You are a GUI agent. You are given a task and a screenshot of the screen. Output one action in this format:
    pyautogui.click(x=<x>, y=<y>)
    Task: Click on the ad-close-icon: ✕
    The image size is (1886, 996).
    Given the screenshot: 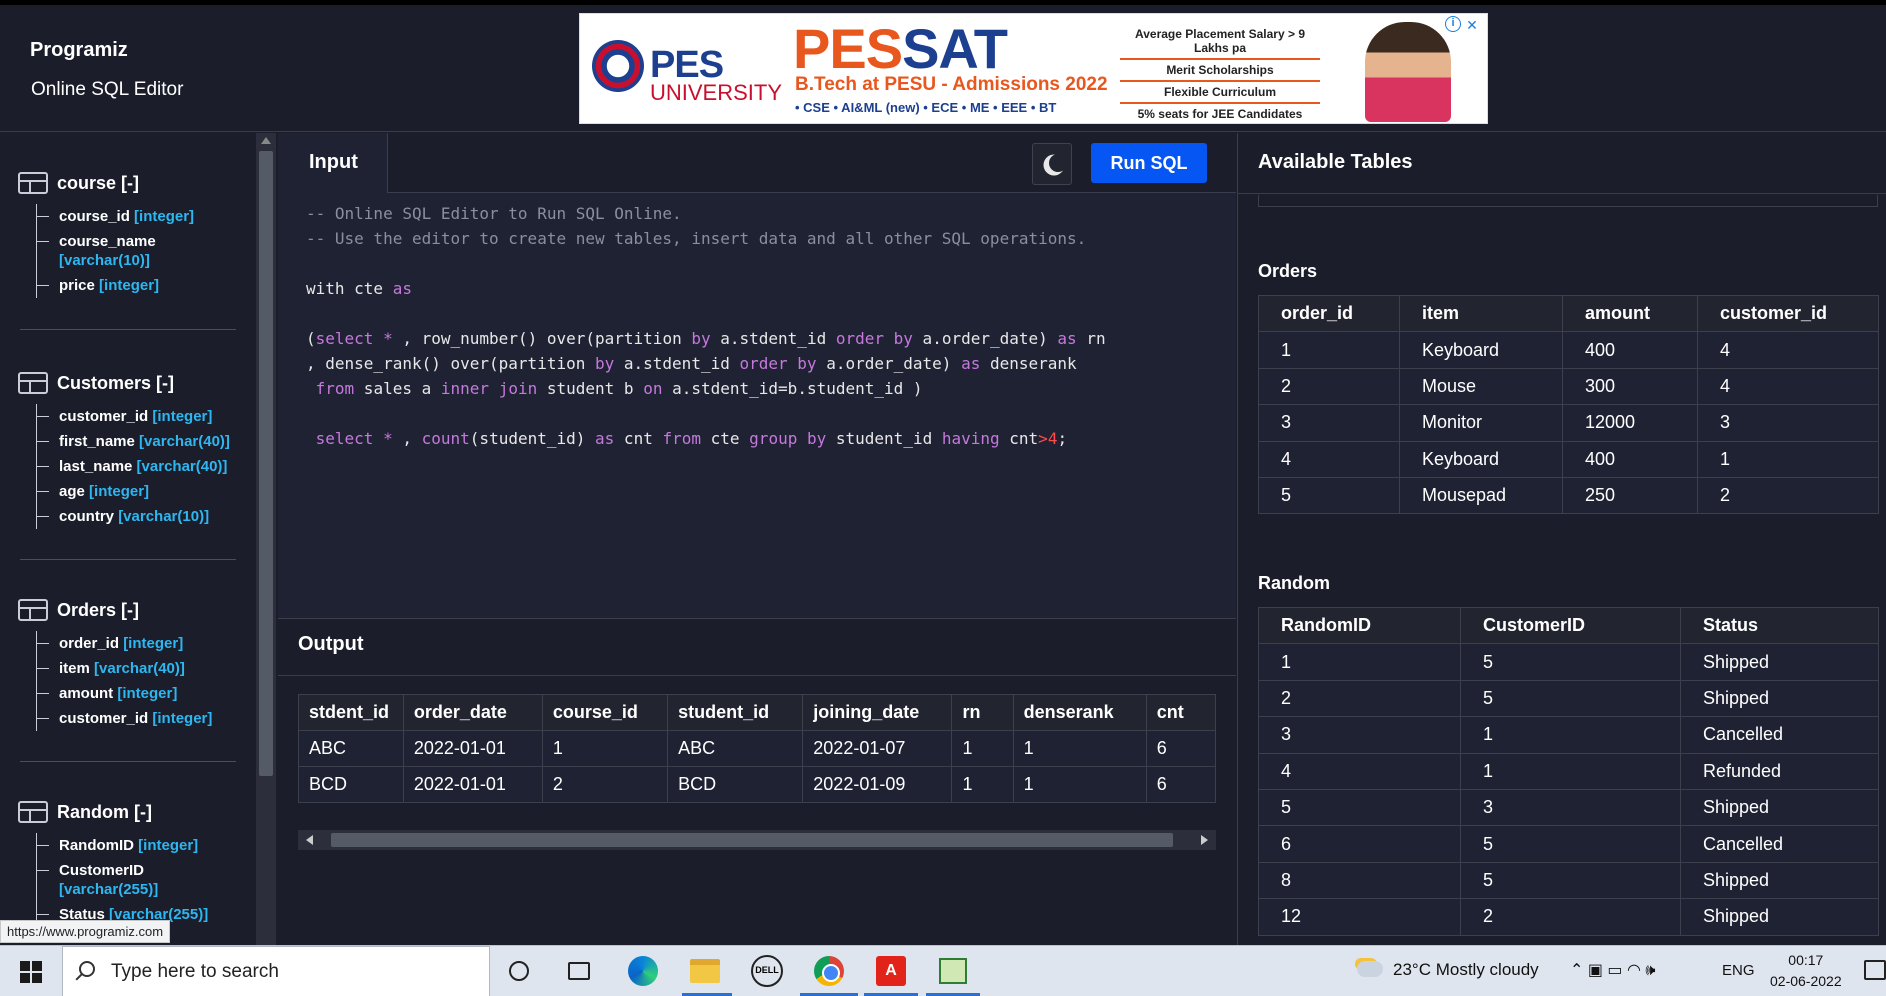 What is the action you would take?
    pyautogui.click(x=1472, y=25)
    